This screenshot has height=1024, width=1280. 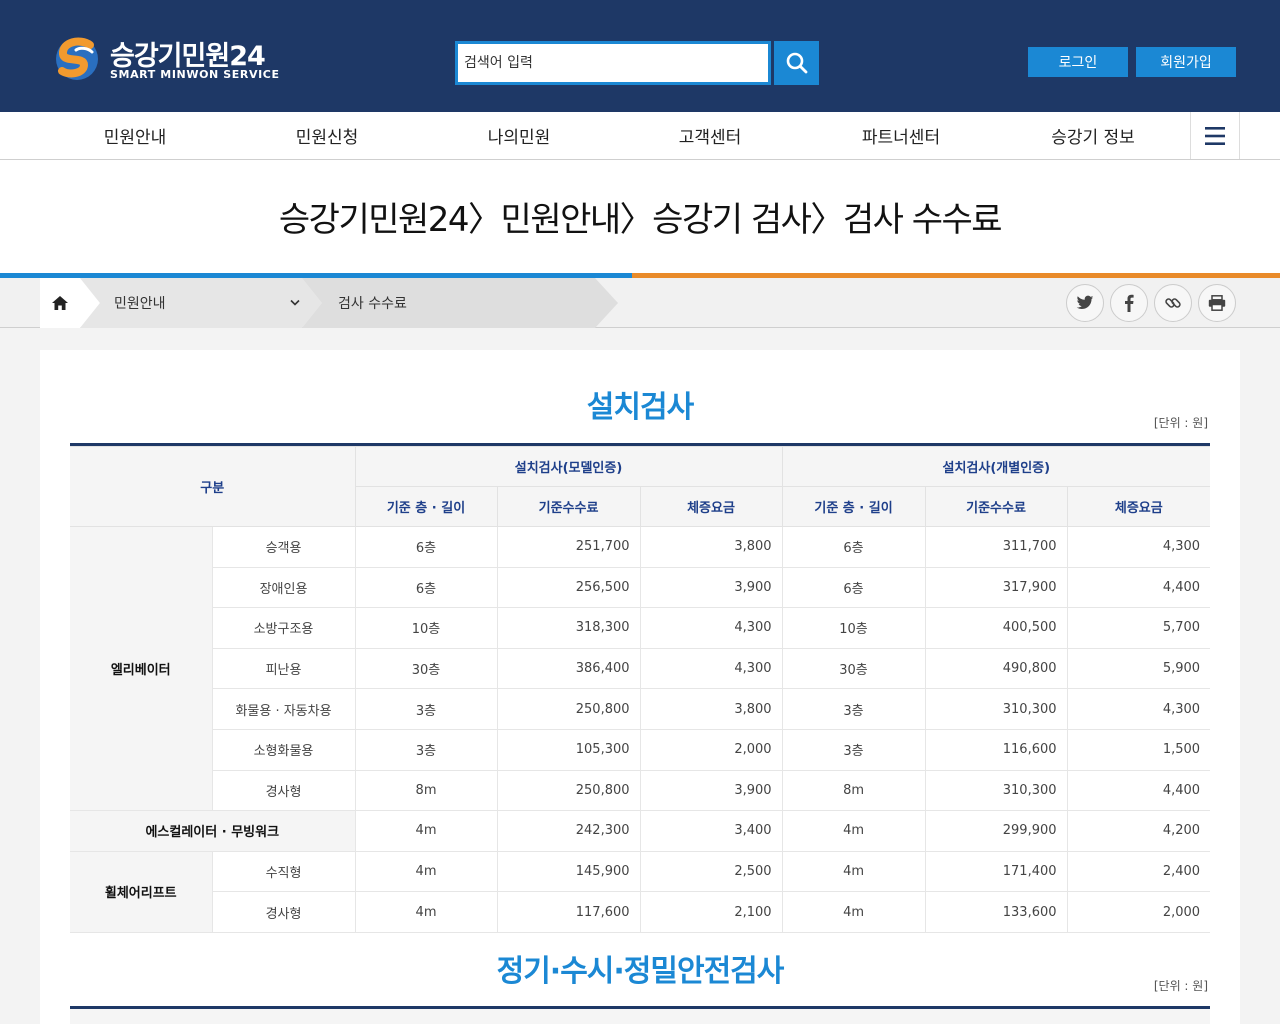 What do you see at coordinates (77, 58) in the screenshot?
I see `logo-mark-icon` at bounding box center [77, 58].